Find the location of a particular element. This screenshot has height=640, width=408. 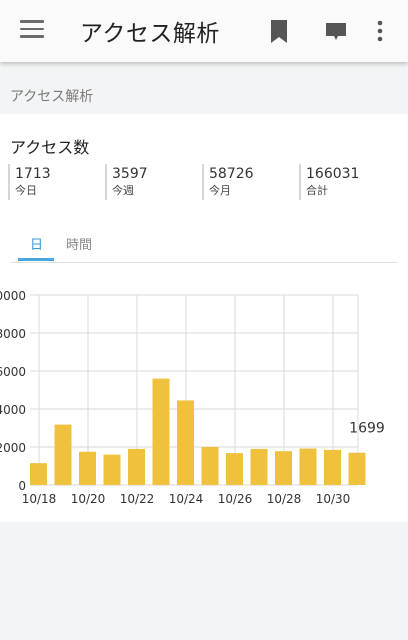

y-tick-label: 4000 is located at coordinates (13, 410).